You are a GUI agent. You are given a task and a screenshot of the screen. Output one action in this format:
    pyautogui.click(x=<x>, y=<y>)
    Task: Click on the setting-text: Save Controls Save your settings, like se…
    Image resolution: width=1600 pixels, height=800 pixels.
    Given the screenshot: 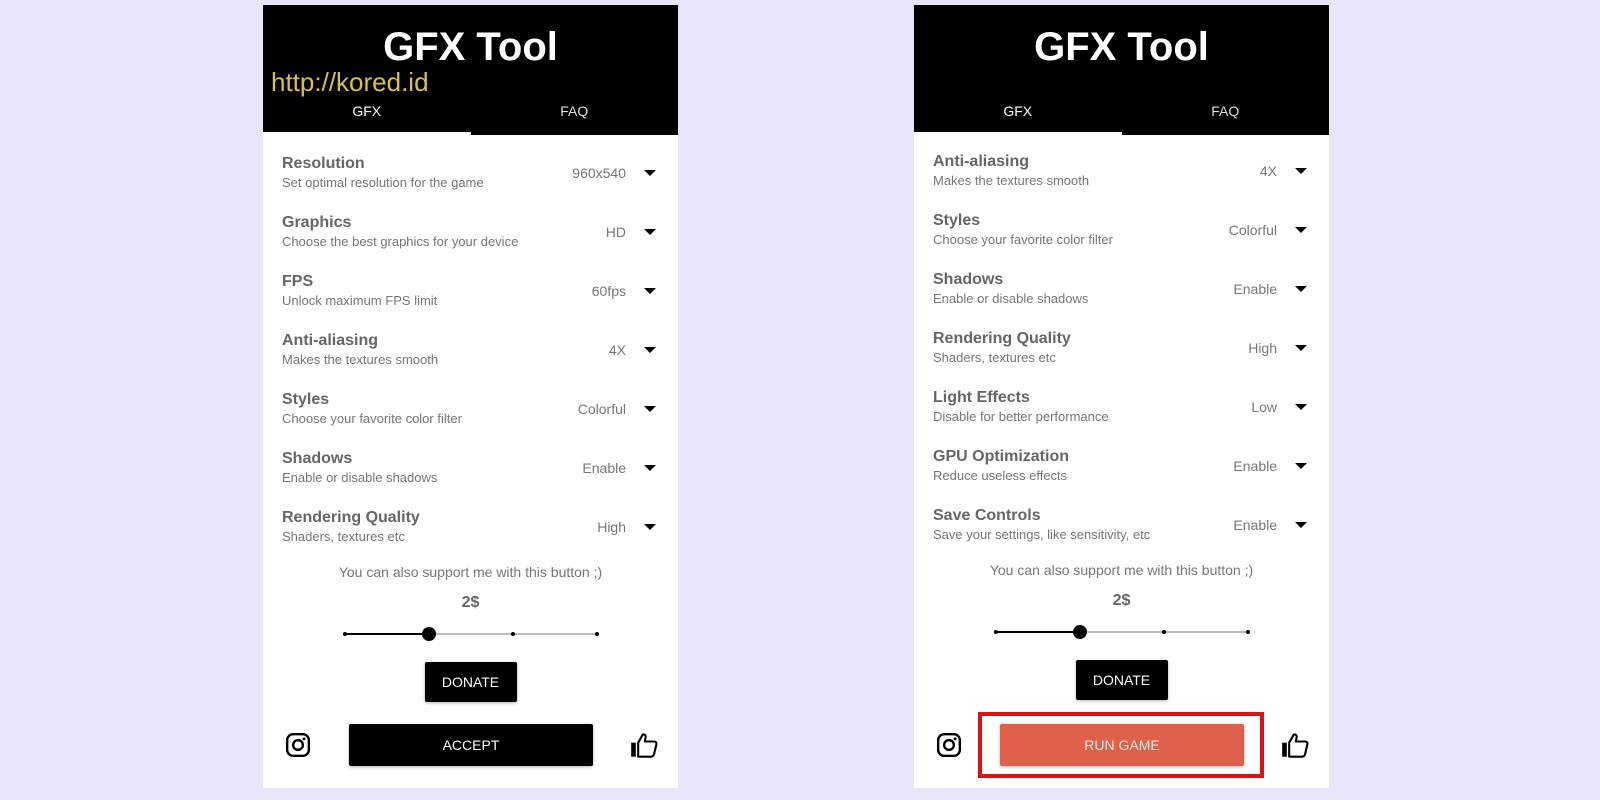 What is the action you would take?
    pyautogui.click(x=1083, y=525)
    